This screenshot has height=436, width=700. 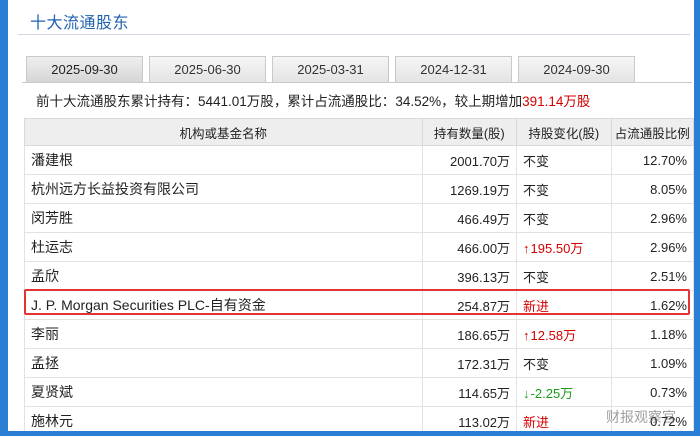 What do you see at coordinates (223, 189) in the screenshot?
I see `holder-name: 杭州远方长益投资有限公司` at bounding box center [223, 189].